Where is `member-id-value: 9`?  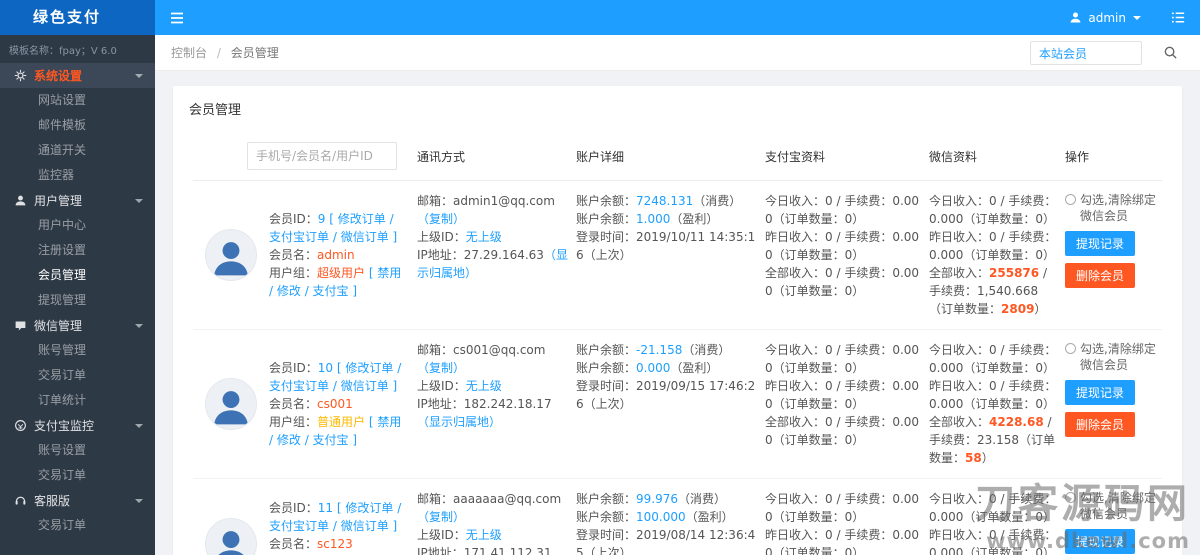 member-id-value: 9 is located at coordinates (322, 219).